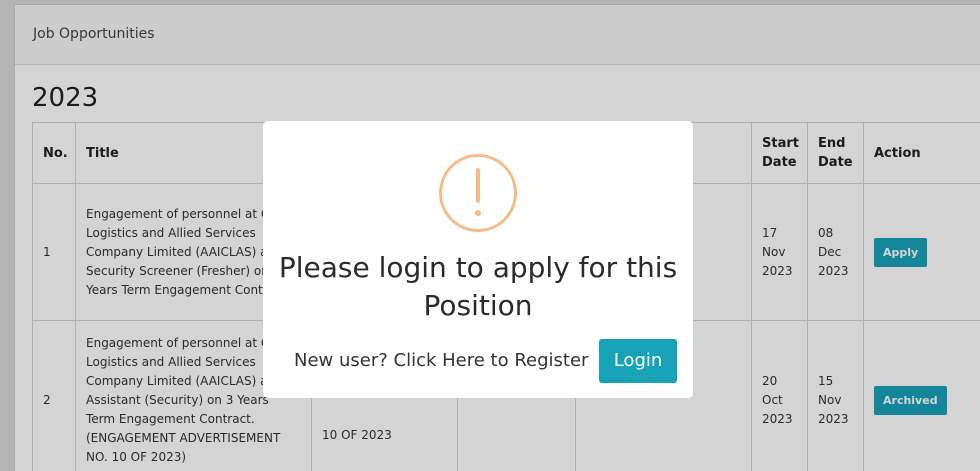  What do you see at coordinates (441, 360) in the screenshot?
I see `register-link: New user? Click Here to Register` at bounding box center [441, 360].